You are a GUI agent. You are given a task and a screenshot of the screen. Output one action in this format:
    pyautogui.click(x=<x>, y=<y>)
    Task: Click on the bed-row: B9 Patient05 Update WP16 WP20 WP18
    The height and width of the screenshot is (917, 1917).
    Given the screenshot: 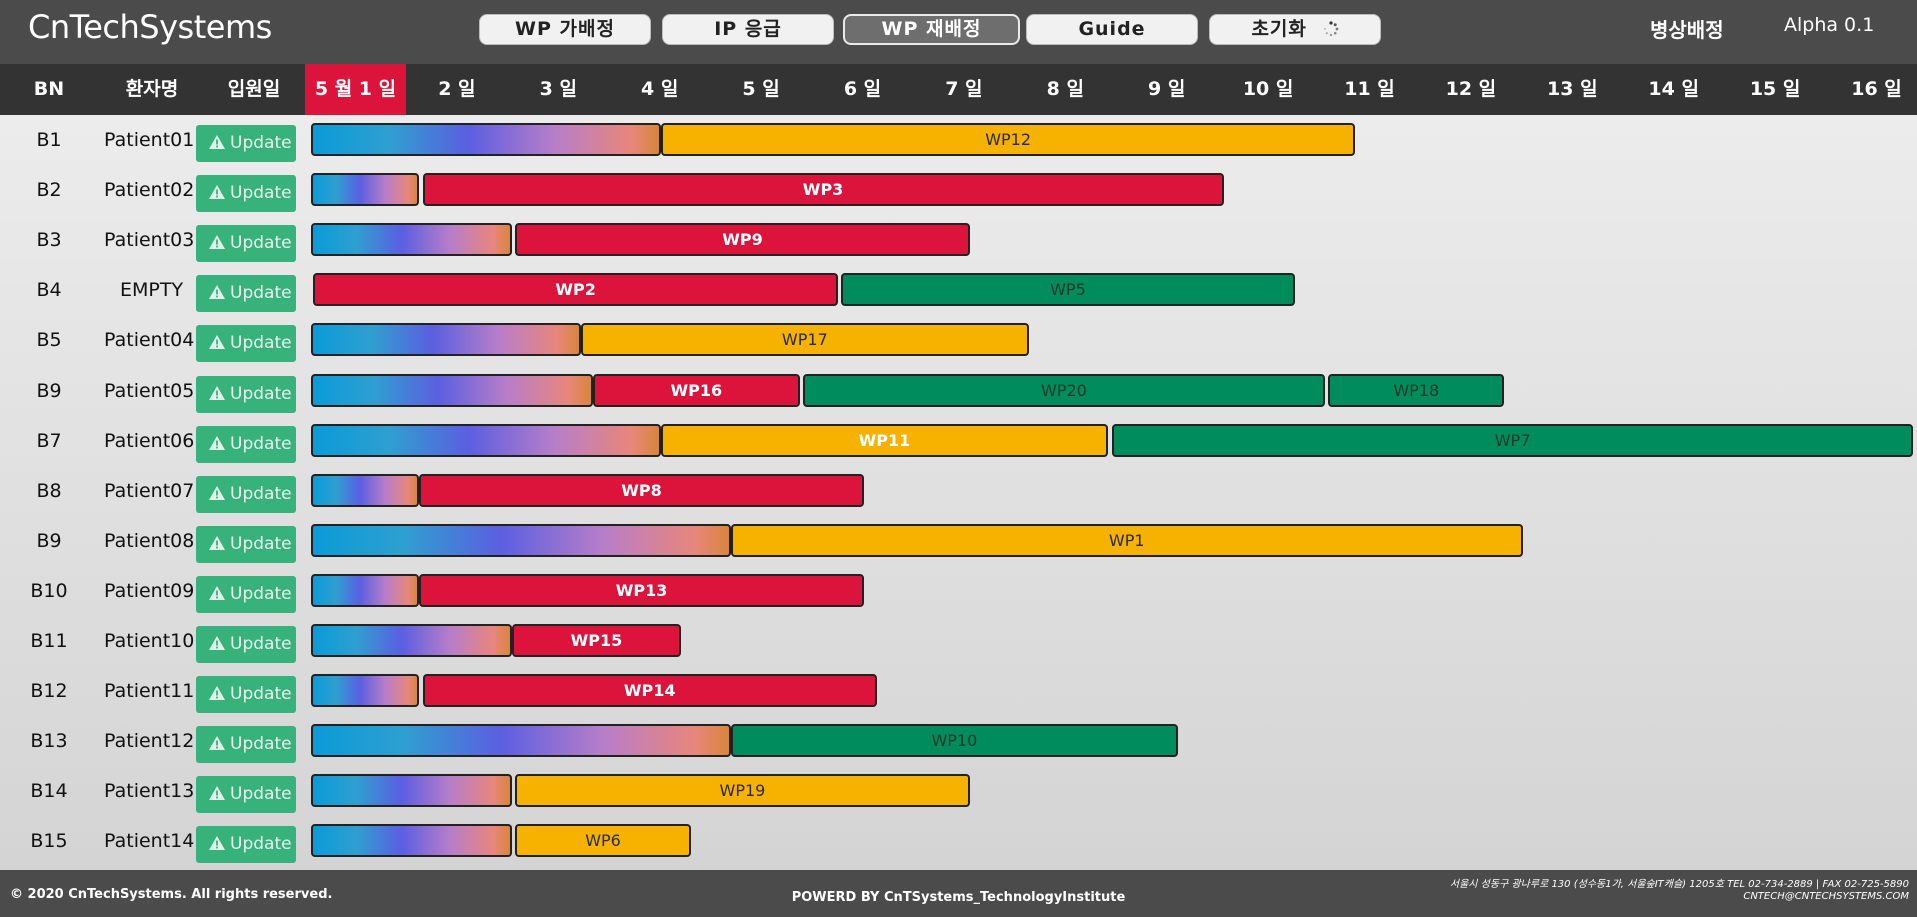 What is the action you would take?
    pyautogui.click(x=958, y=391)
    